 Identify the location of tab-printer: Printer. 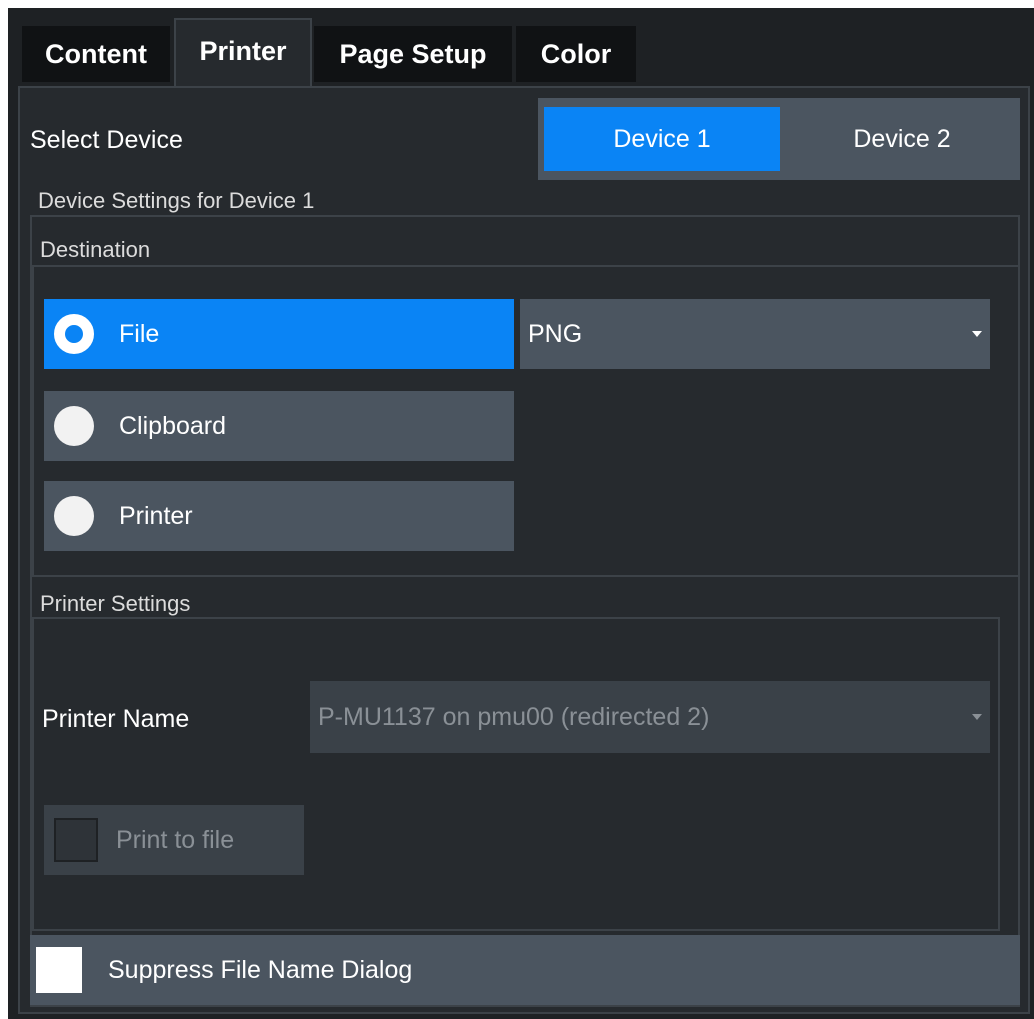
(243, 53).